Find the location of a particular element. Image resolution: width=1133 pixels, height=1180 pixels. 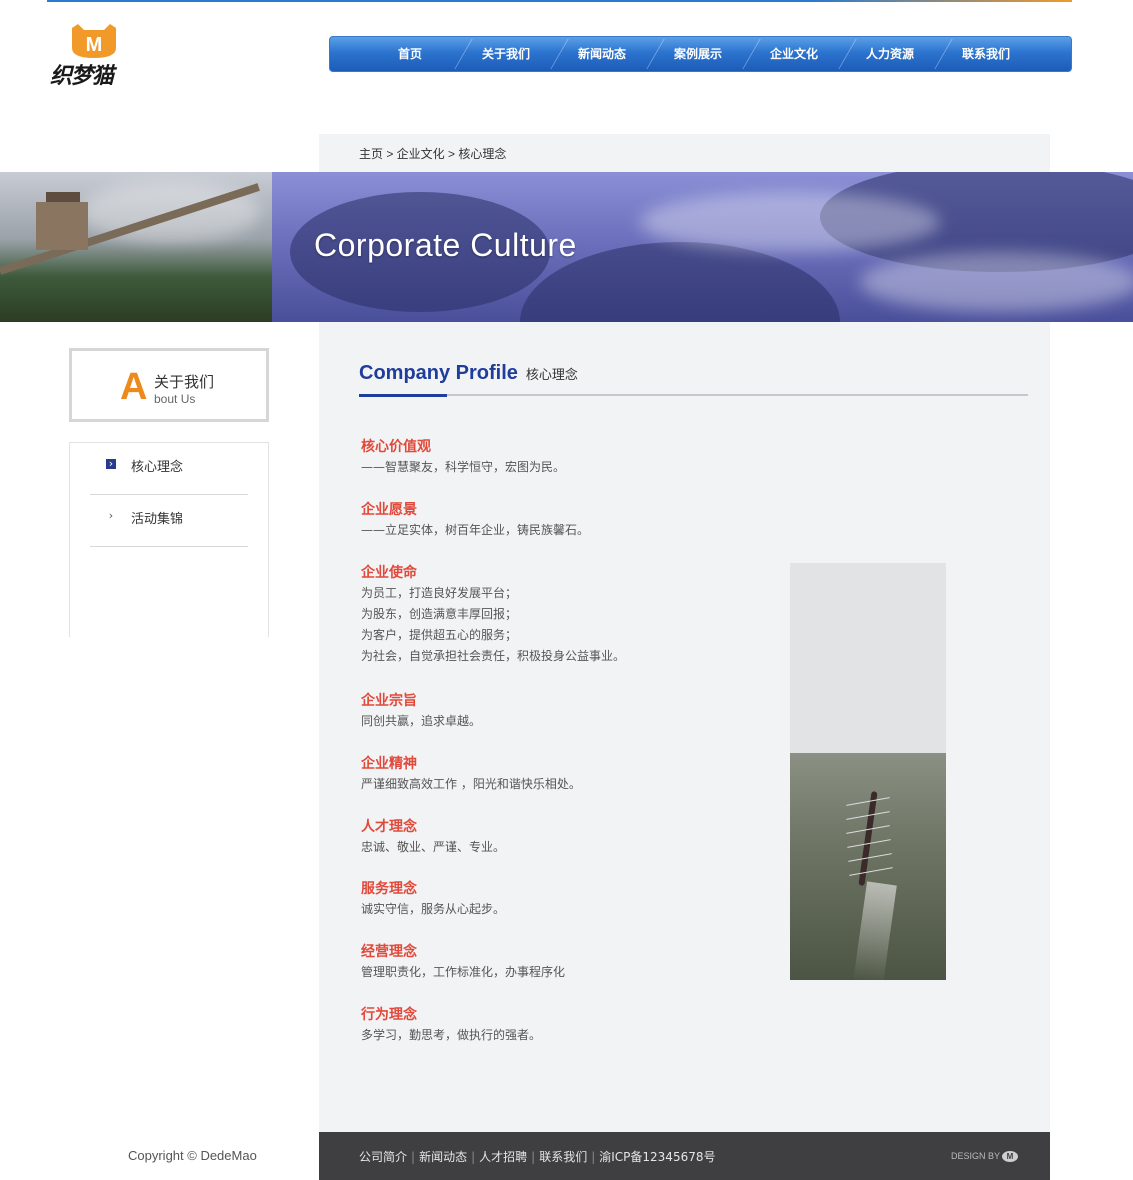

page-banner: Corporate Culture is located at coordinates (566, 247).